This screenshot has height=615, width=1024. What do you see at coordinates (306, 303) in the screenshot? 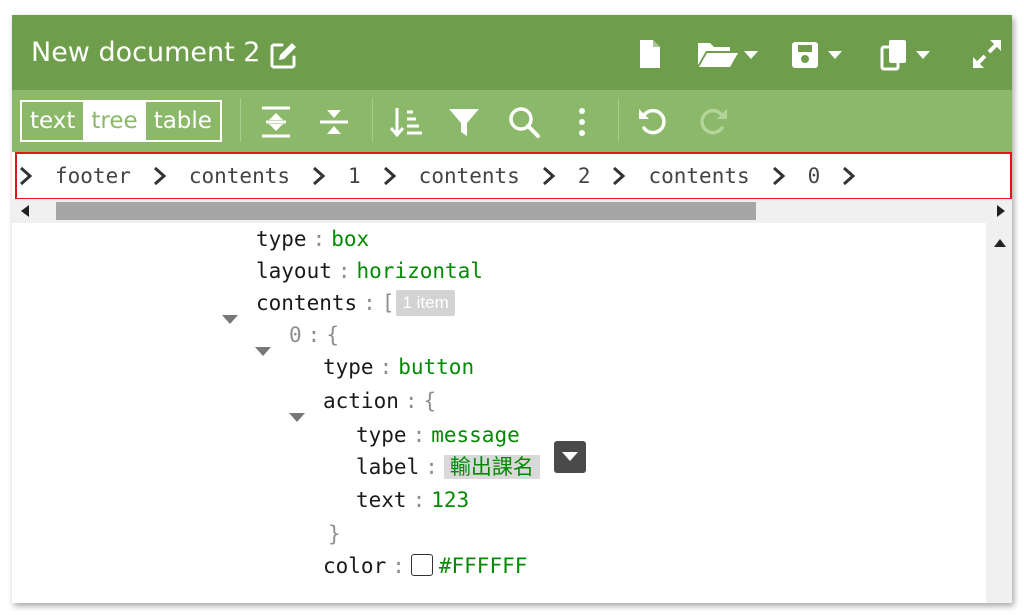
I see `node-key: contents` at bounding box center [306, 303].